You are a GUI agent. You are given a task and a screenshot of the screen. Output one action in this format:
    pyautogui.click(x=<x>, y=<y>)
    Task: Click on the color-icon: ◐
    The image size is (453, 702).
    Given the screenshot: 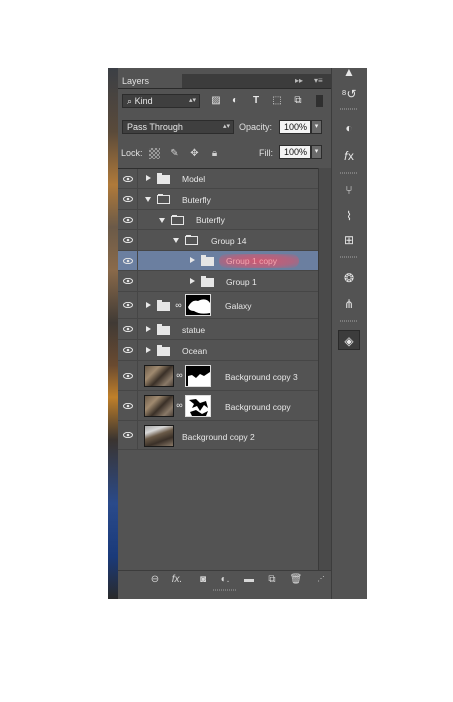 What is the action you would take?
    pyautogui.click(x=349, y=128)
    